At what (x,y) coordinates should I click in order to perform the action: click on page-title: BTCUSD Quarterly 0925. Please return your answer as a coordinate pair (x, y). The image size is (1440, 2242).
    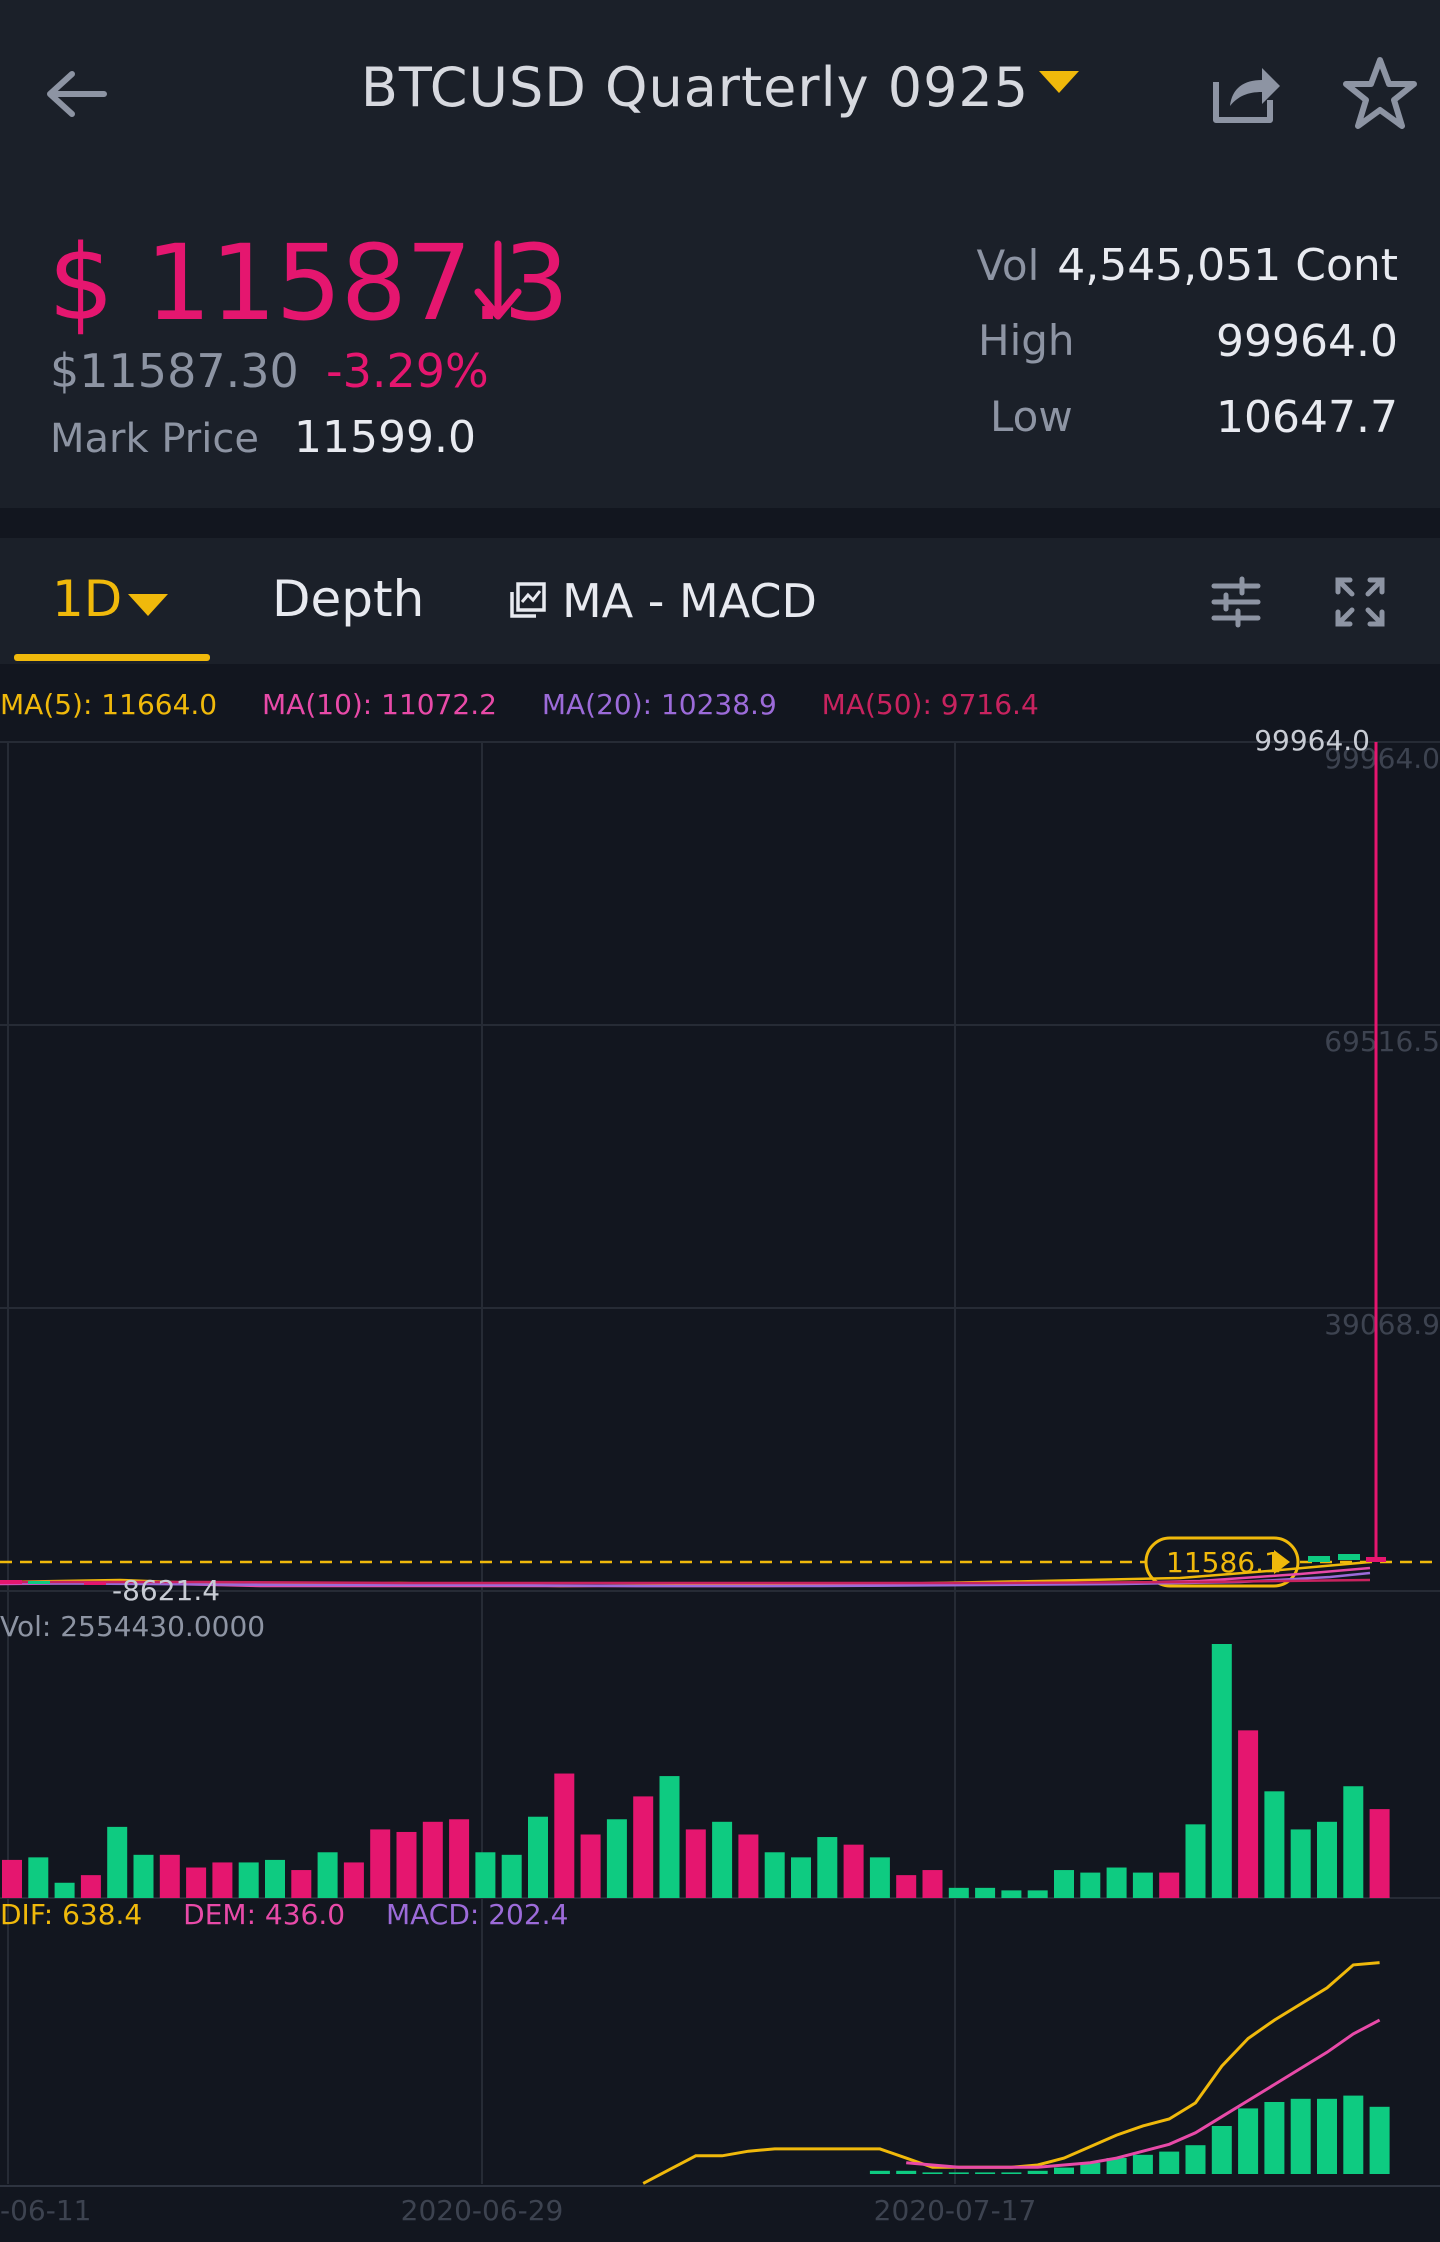
    Looking at the image, I should click on (695, 87).